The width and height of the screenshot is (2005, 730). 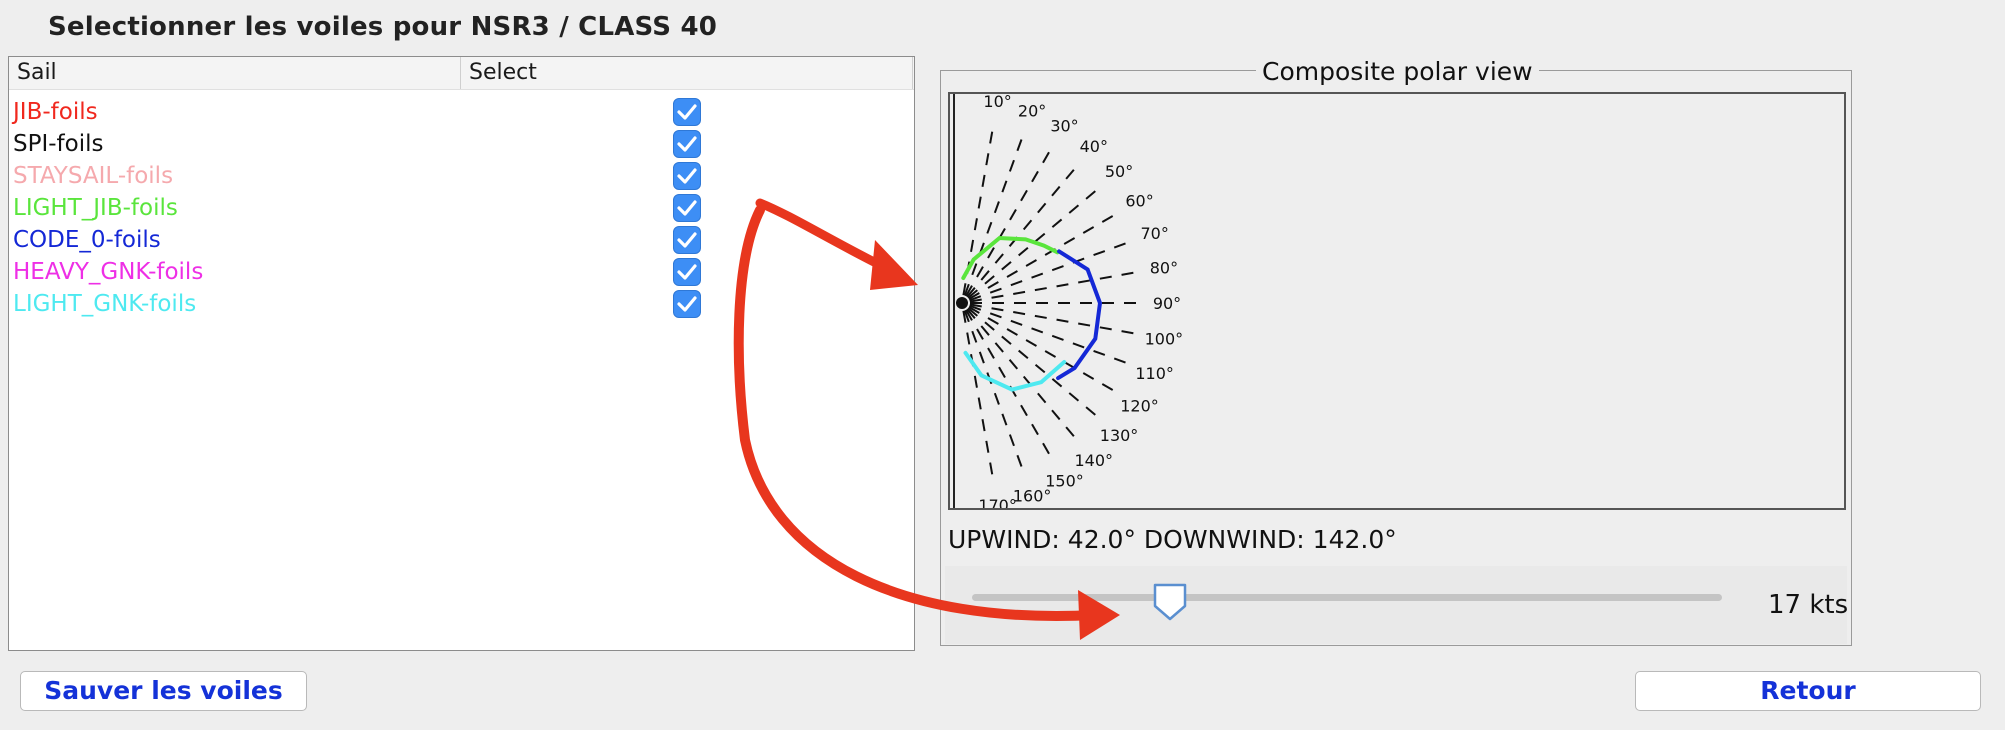 What do you see at coordinates (1093, 460) in the screenshot?
I see `polar-angle-label: 140°` at bounding box center [1093, 460].